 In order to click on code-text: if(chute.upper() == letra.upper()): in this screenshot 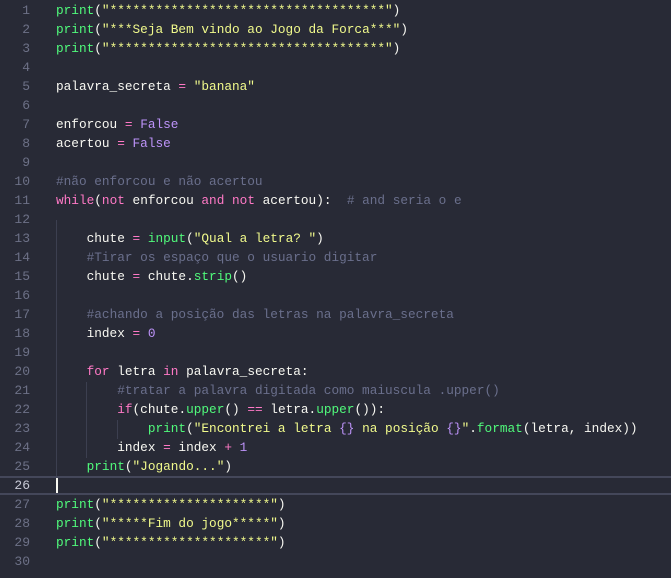, I will do `click(220, 409)`.